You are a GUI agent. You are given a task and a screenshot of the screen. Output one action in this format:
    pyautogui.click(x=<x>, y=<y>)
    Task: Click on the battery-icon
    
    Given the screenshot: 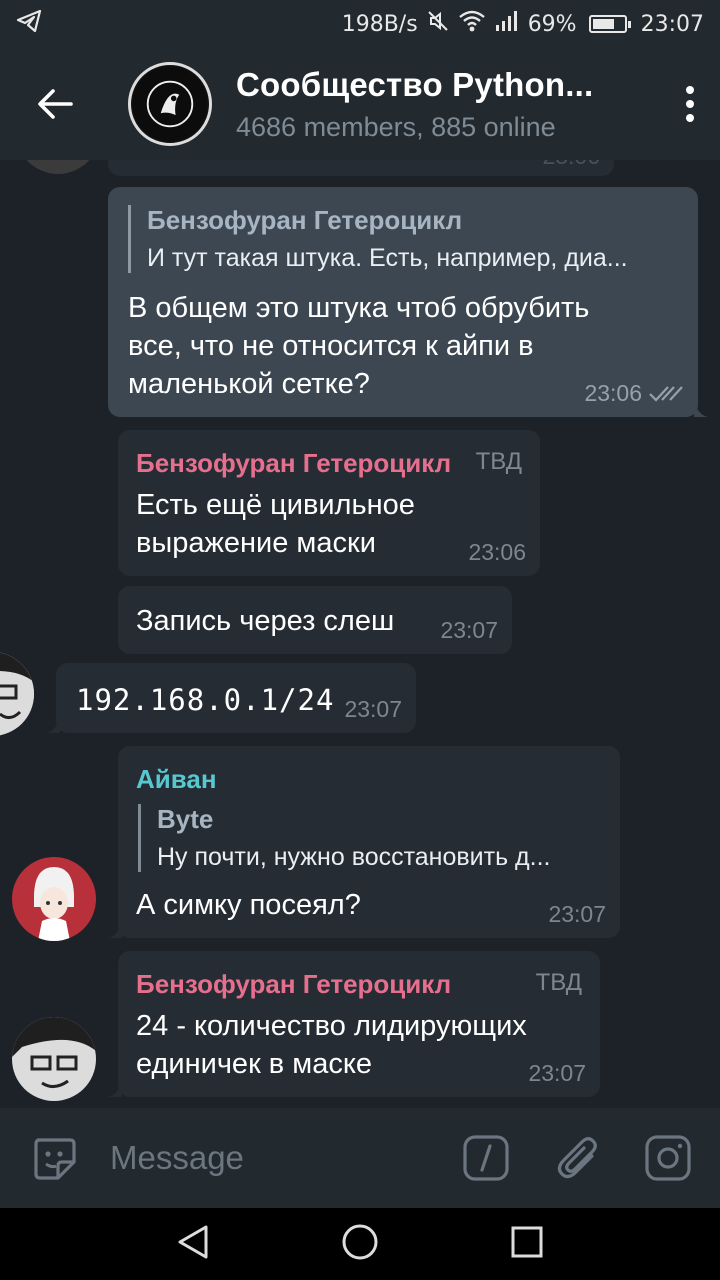 What is the action you would take?
    pyautogui.click(x=609, y=24)
    